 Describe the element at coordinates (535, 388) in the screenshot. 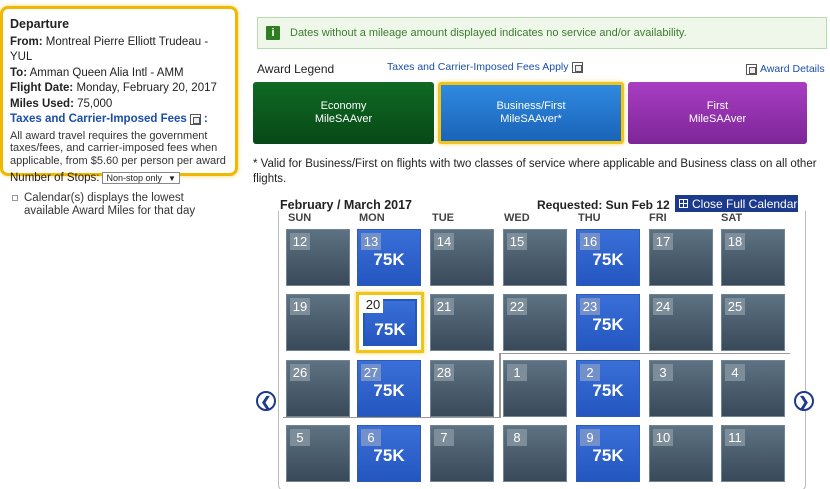

I see `calendar-day: 1` at that location.